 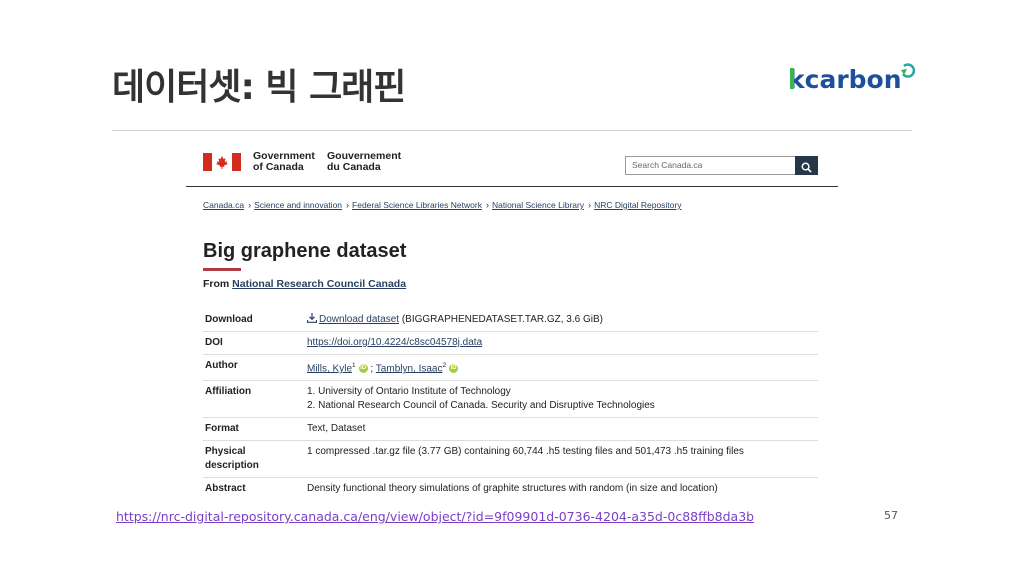 I want to click on doi-link: https://doi.org/10.4224/c8sc04578j.data, so click(x=394, y=342).